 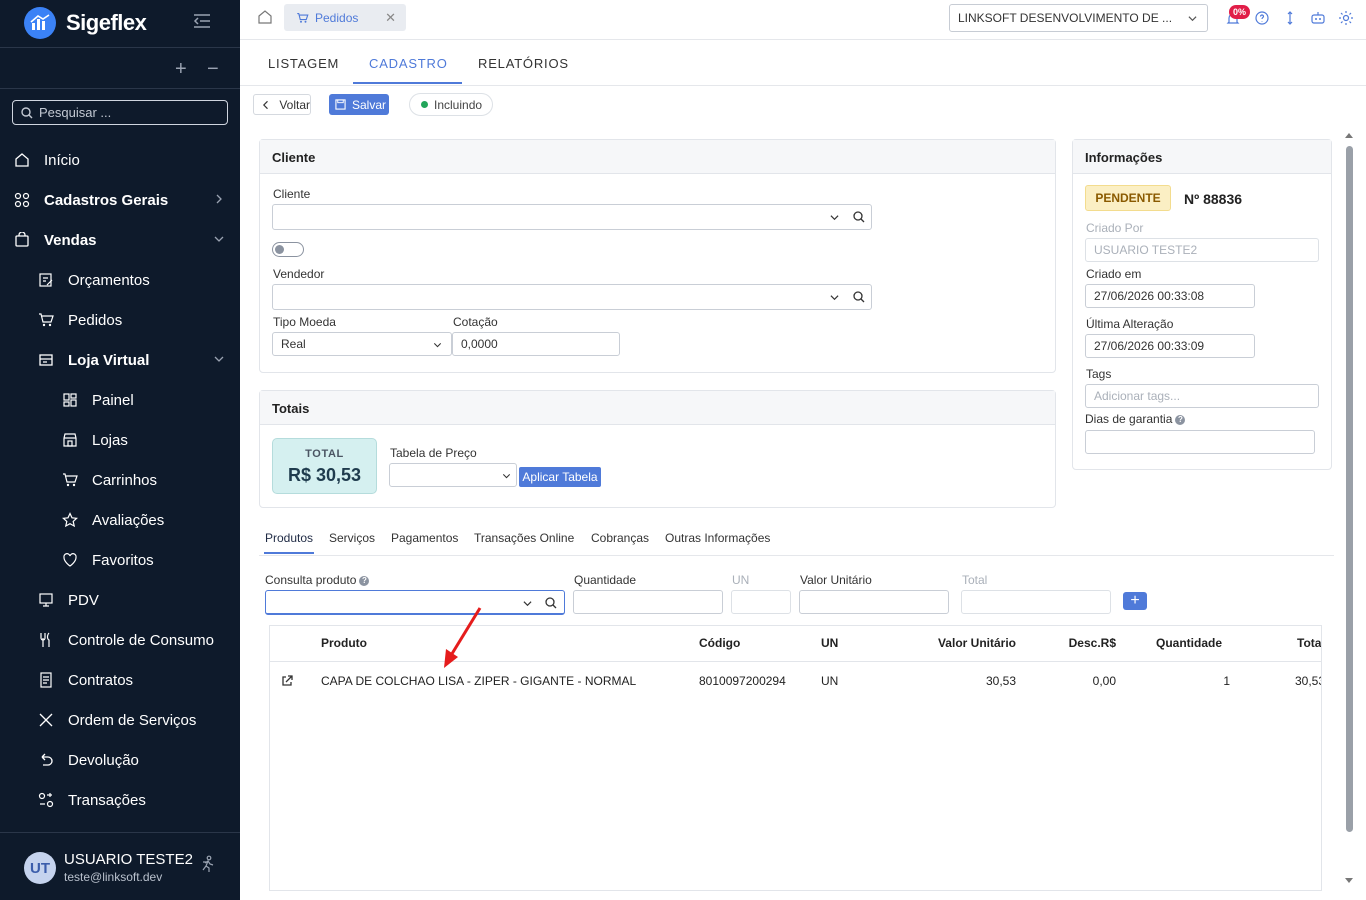 I want to click on un-input, so click(x=761, y=602).